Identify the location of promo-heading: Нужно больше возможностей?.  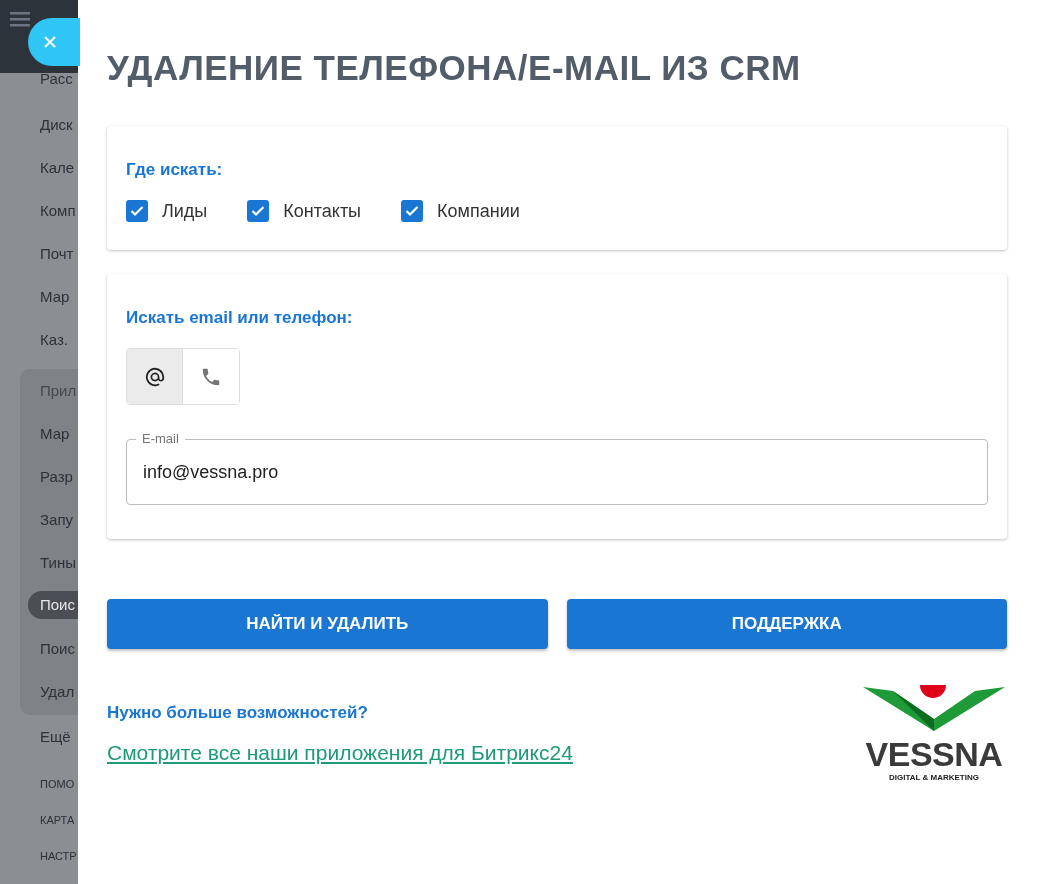
(238, 713).